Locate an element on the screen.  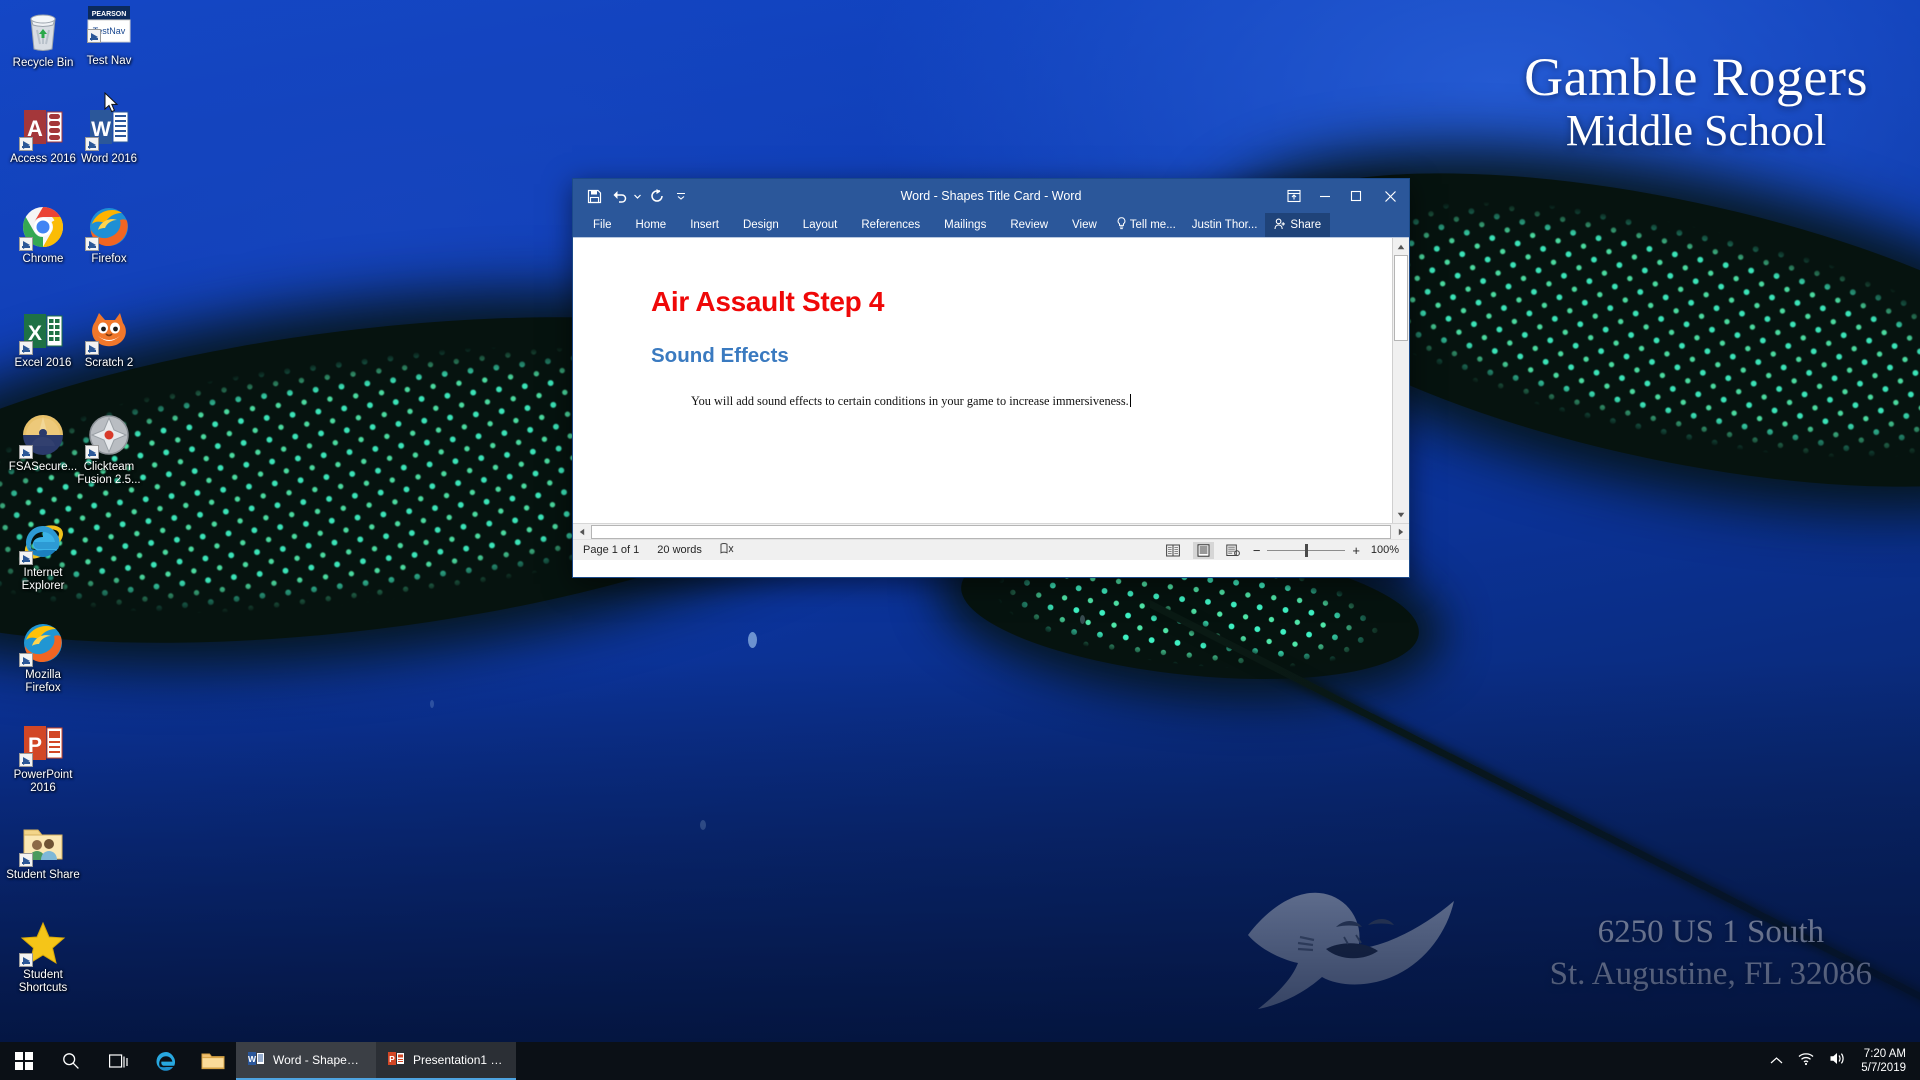
excel-icon: X is located at coordinates (42, 331).